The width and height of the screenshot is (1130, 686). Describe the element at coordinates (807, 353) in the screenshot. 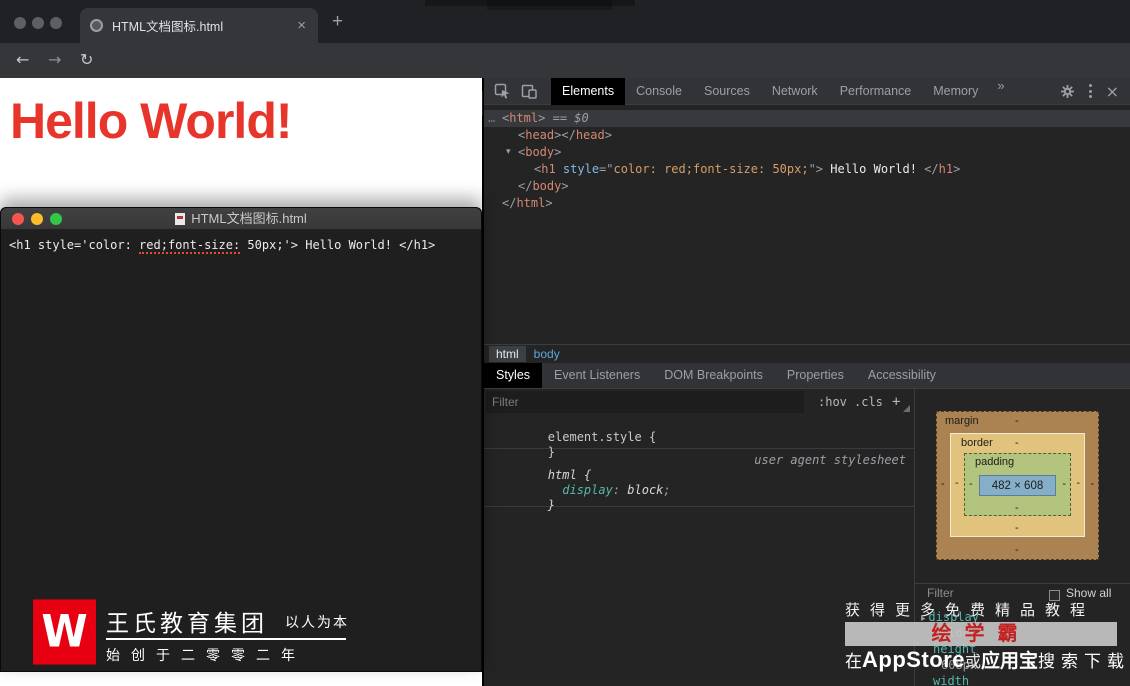

I see `dom-breadcrumb: html body` at that location.